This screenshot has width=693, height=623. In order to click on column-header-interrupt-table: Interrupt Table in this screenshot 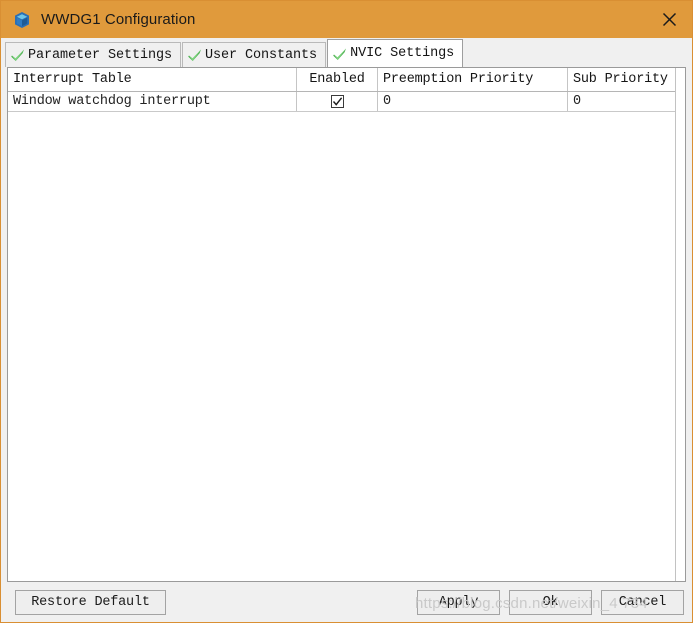, I will do `click(152, 79)`.